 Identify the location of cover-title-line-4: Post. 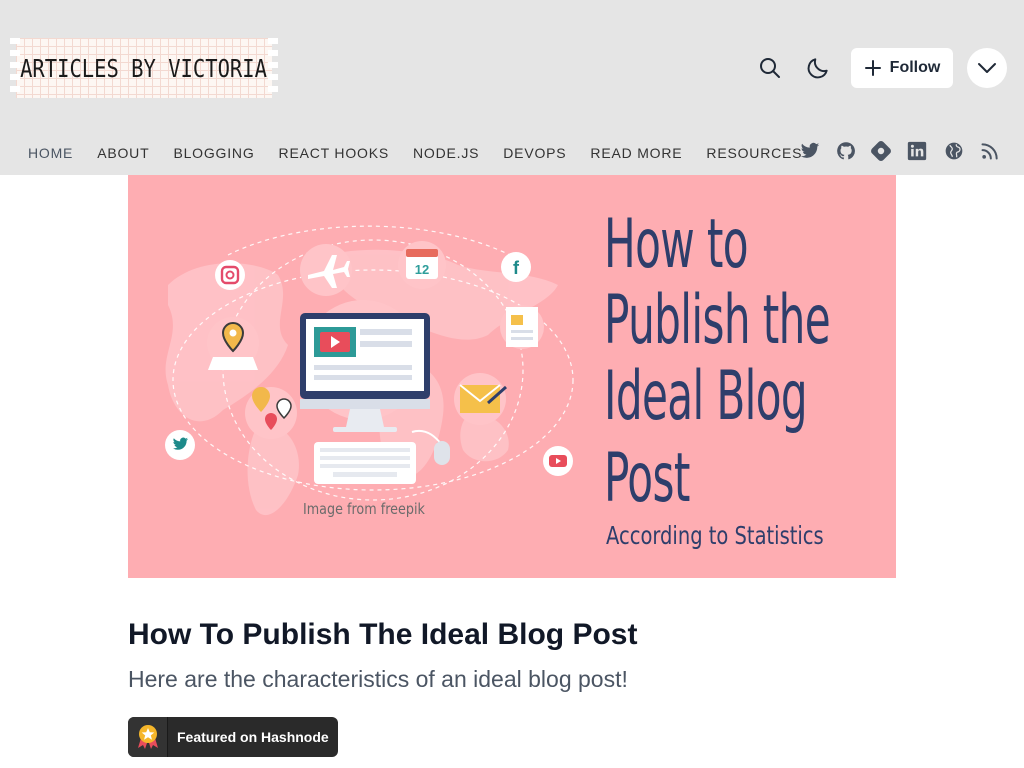
(647, 478).